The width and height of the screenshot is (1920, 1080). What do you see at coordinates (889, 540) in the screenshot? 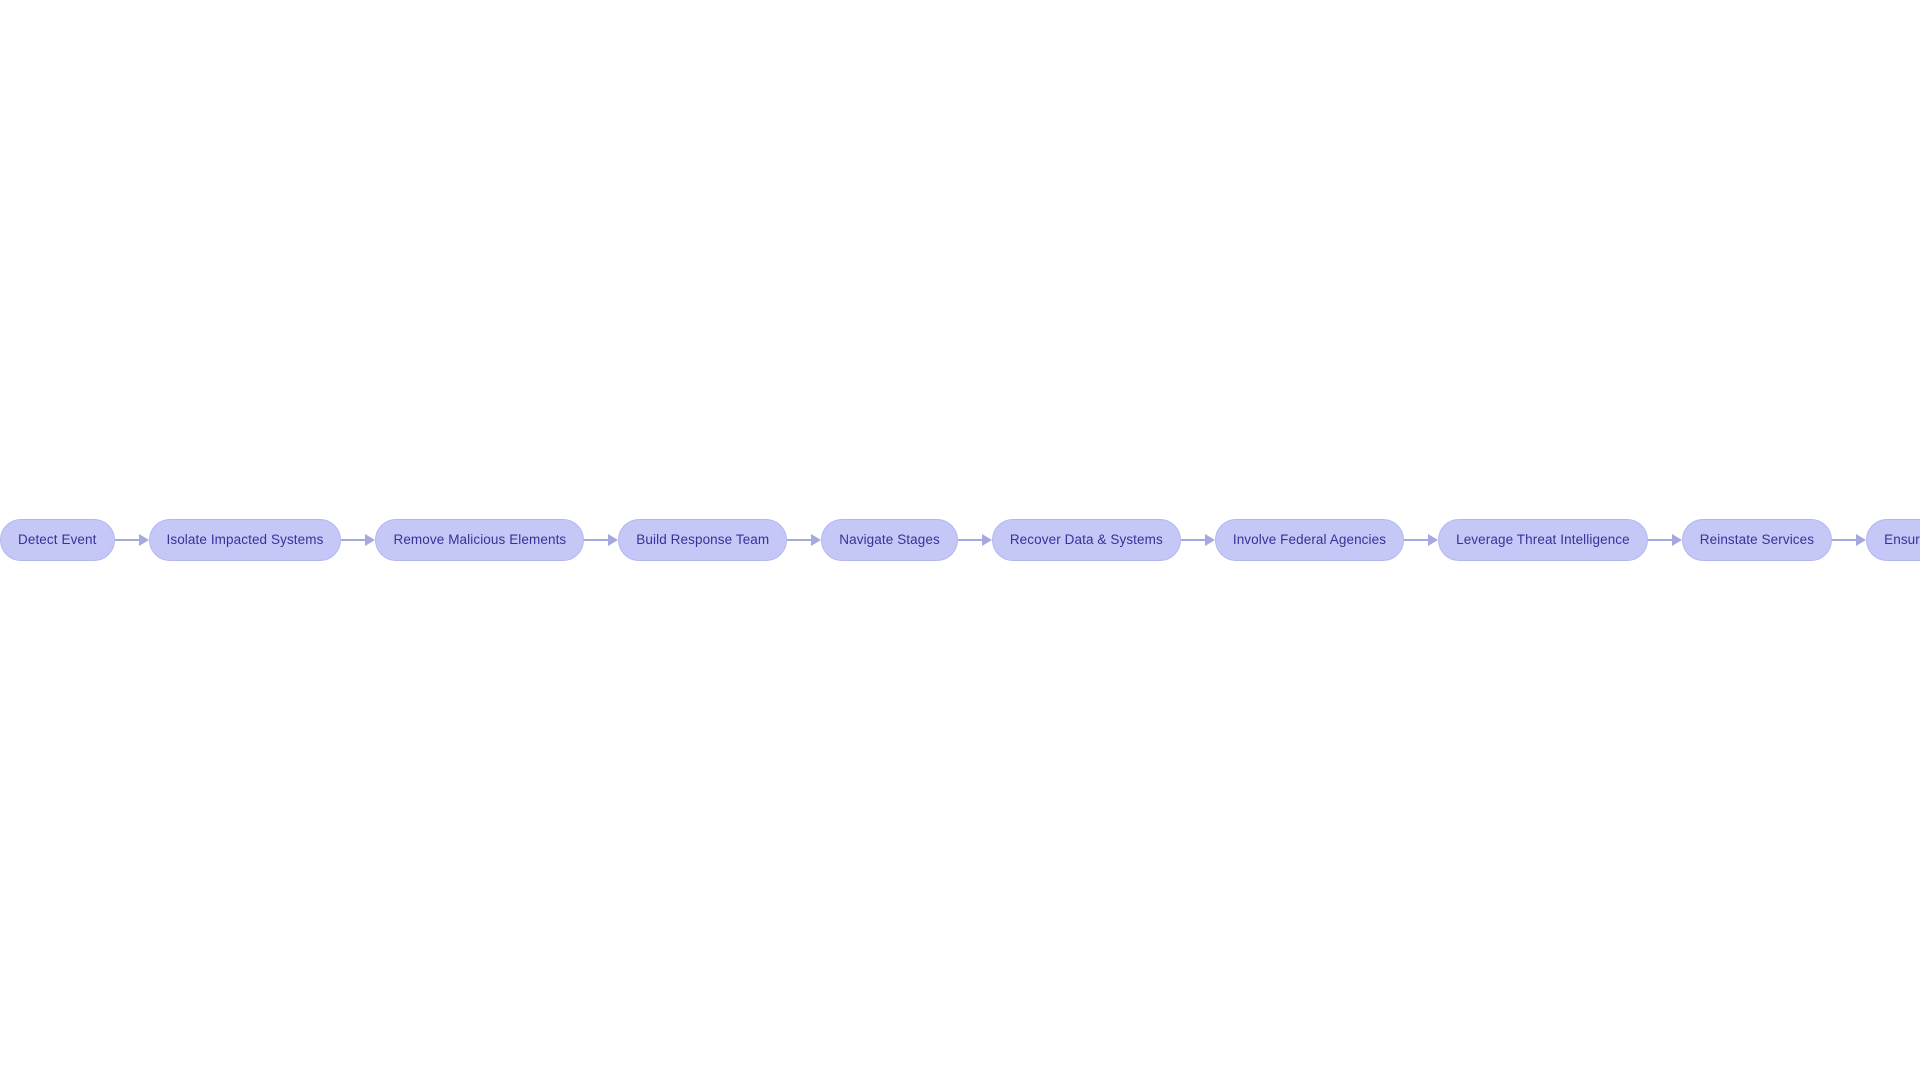
I see `flow-node-navigate-stages: Navigate Stages` at bounding box center [889, 540].